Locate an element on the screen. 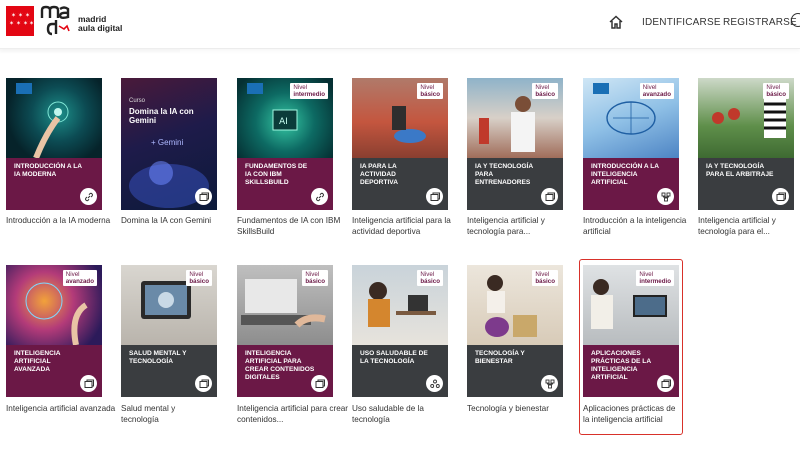 Image resolution: width=800 pixels, height=451 pixels. course-card-gemini: Curso Domina la IA con Gemini + Gemini is located at coordinates (169, 144).